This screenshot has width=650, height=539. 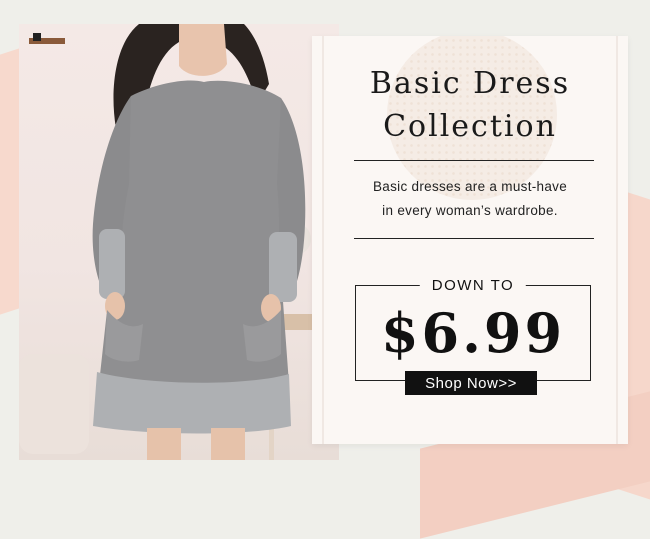 What do you see at coordinates (473, 286) in the screenshot?
I see `promo-label: DOWN TO` at bounding box center [473, 286].